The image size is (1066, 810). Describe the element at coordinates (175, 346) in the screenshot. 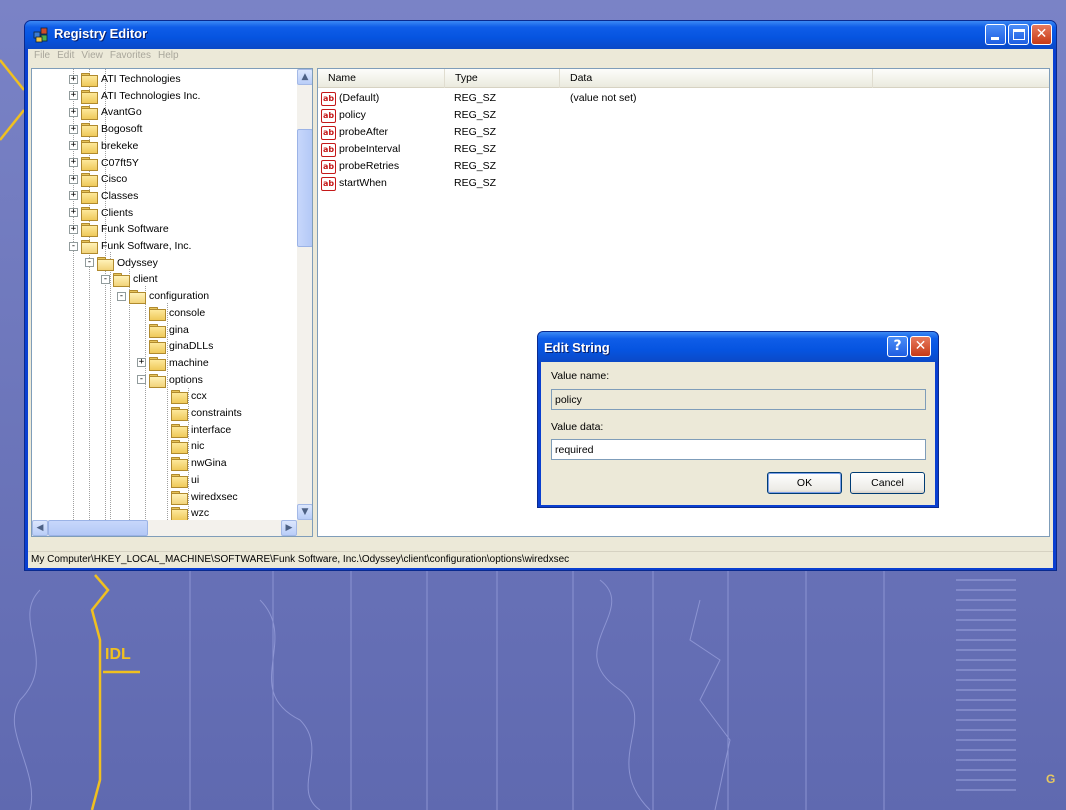

I see `tree-item: ginaDLLs` at that location.